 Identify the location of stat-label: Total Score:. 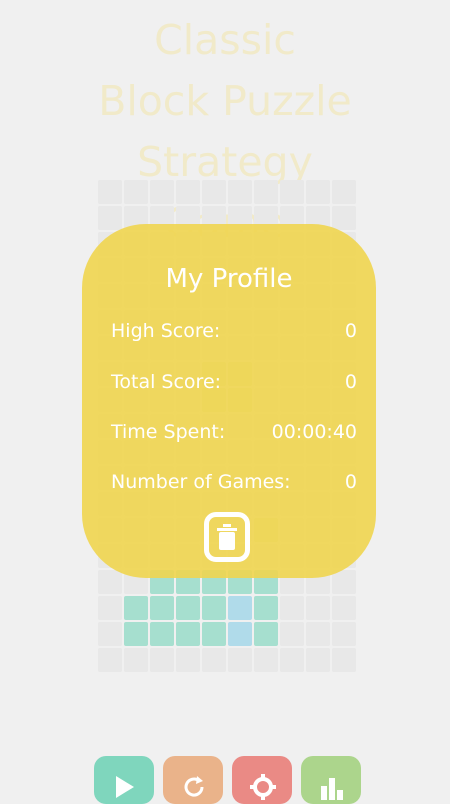
(166, 382).